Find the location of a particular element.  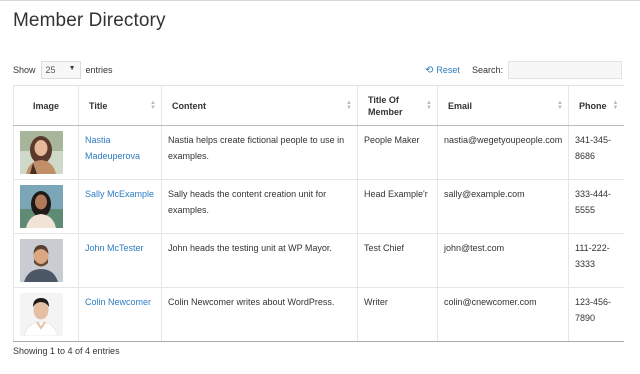

search-label: Search: is located at coordinates (488, 70).